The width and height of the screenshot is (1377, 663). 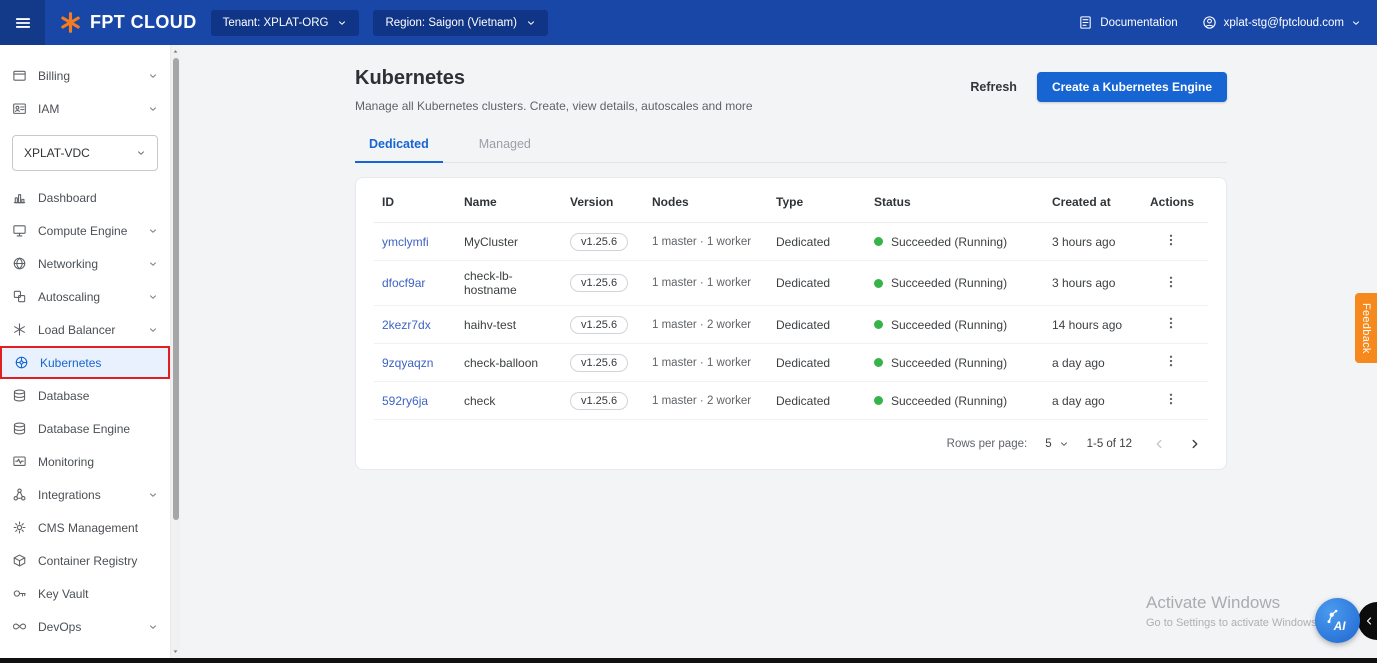 I want to click on sidebar-item-autoscaling: Autoscaling, so click(x=85, y=296).